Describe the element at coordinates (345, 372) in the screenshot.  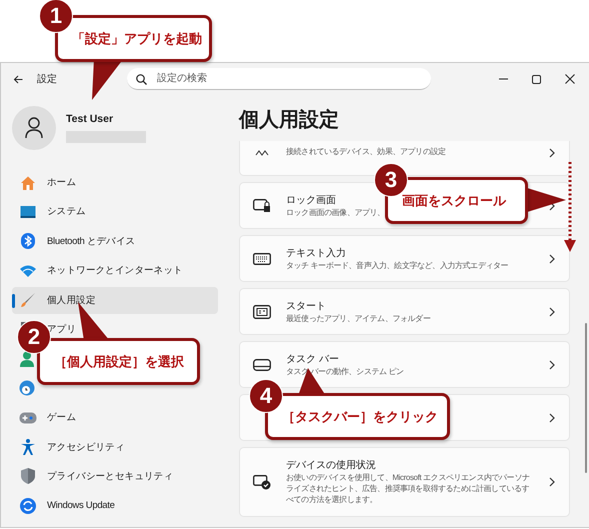
I see `card-description: タスク バーの動作、システム ピン` at that location.